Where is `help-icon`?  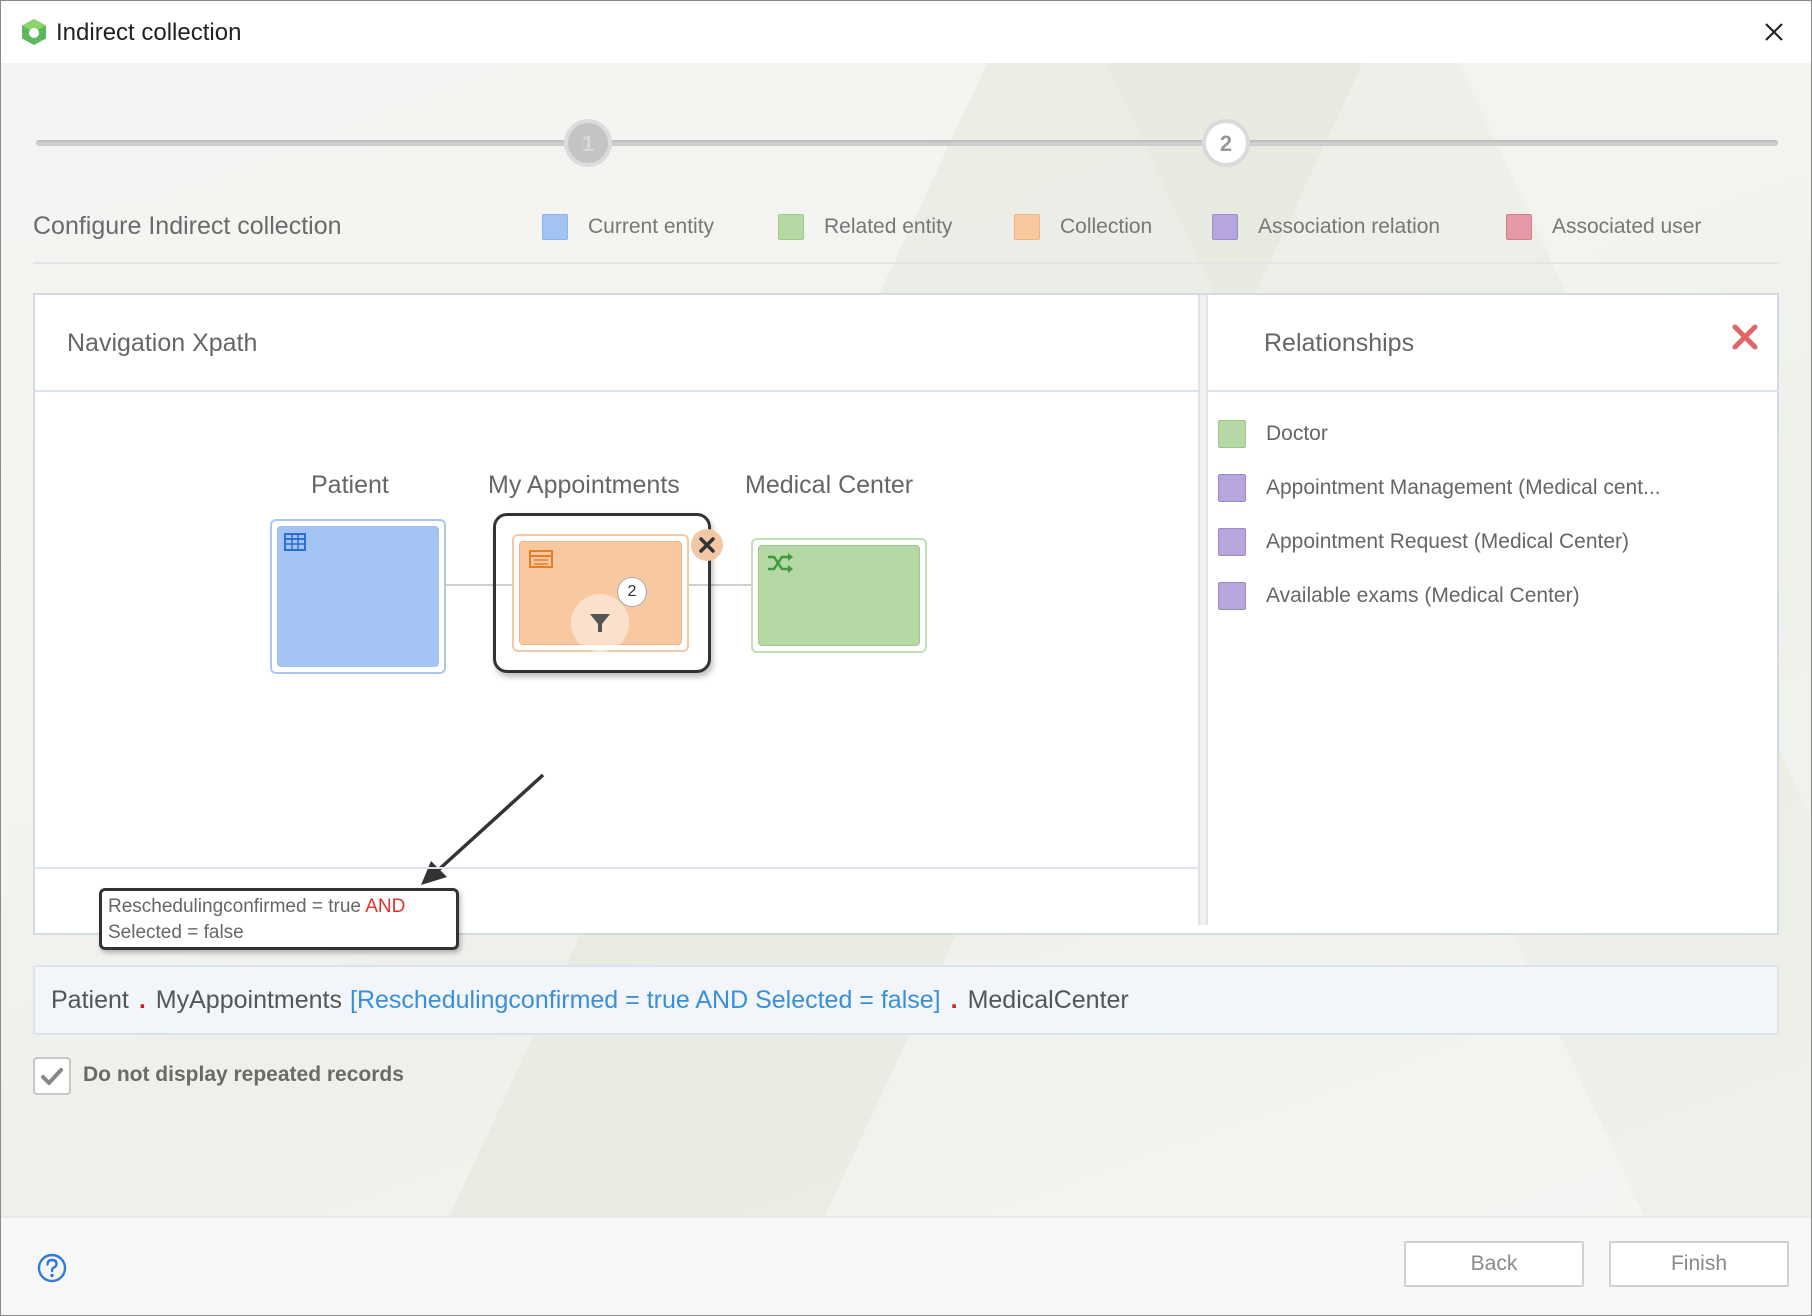 help-icon is located at coordinates (52, 1268).